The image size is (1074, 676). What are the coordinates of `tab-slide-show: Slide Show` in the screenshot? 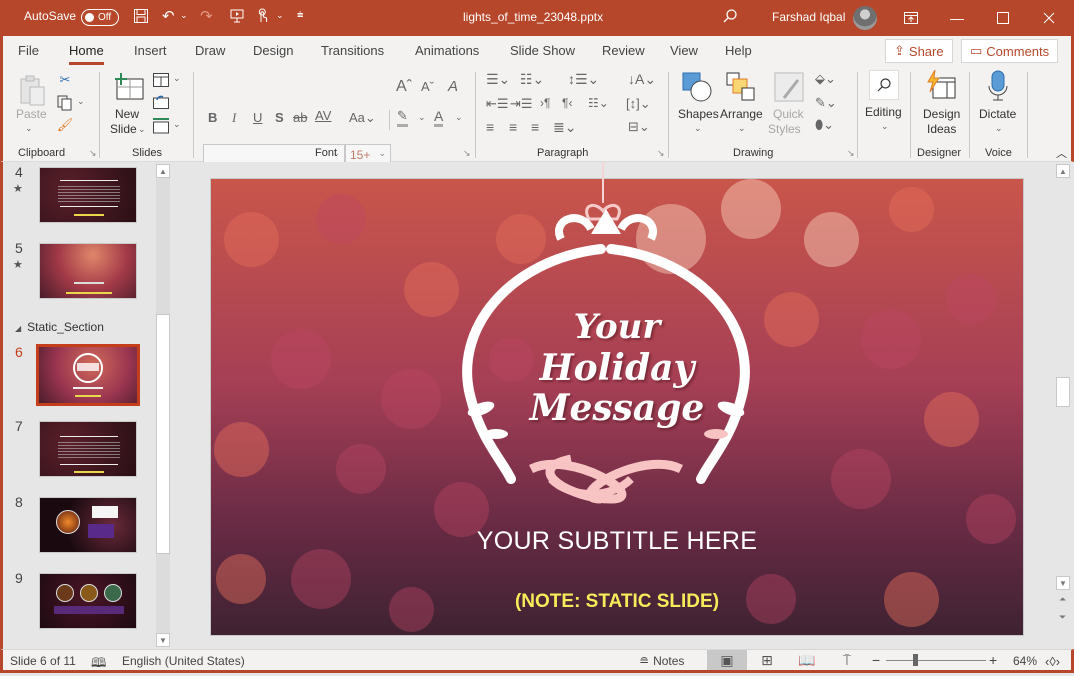 It's located at (542, 50).